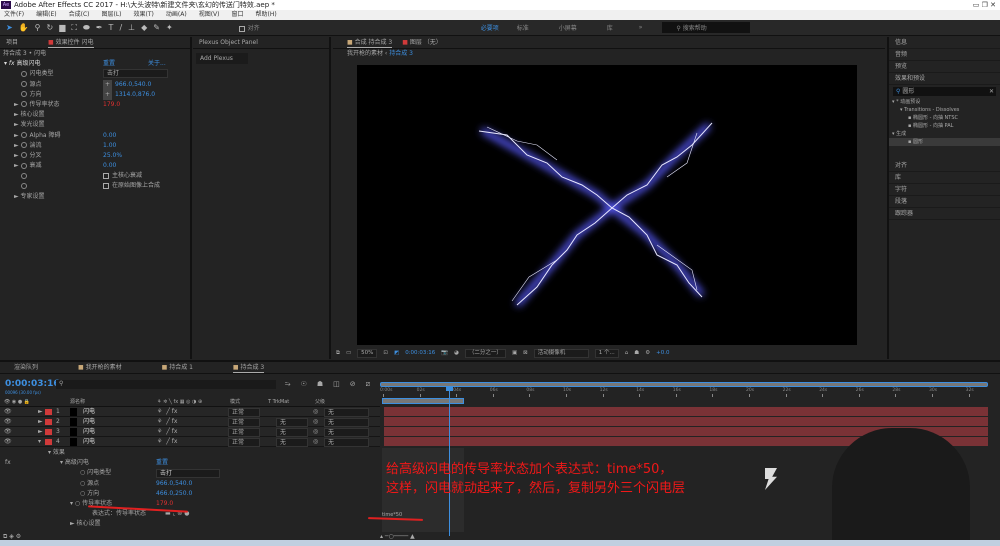  I want to click on right-panel-tab-3: 效果和预设, so click(944, 79).